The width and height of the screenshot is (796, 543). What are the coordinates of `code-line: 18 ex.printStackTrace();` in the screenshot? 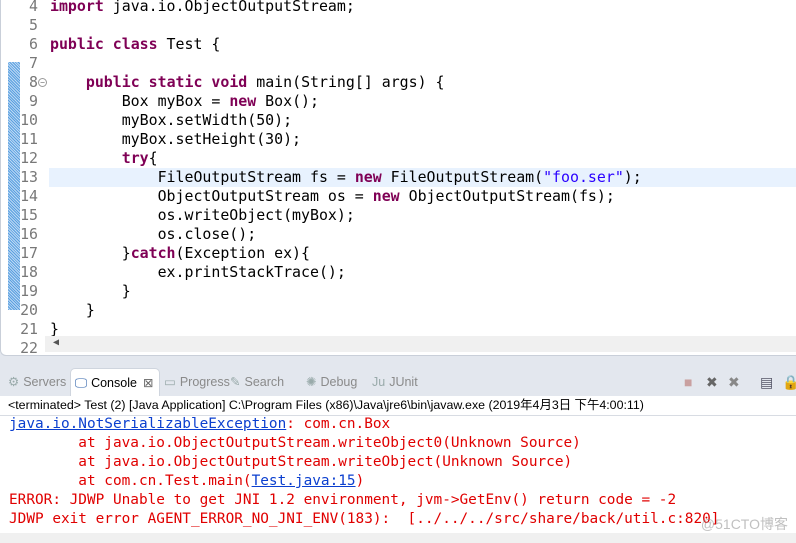 It's located at (398, 272).